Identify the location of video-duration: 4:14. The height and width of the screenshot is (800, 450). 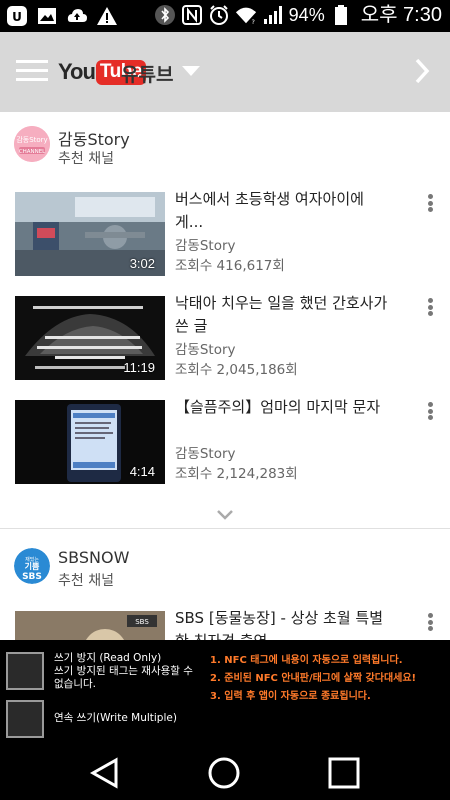
(142, 471).